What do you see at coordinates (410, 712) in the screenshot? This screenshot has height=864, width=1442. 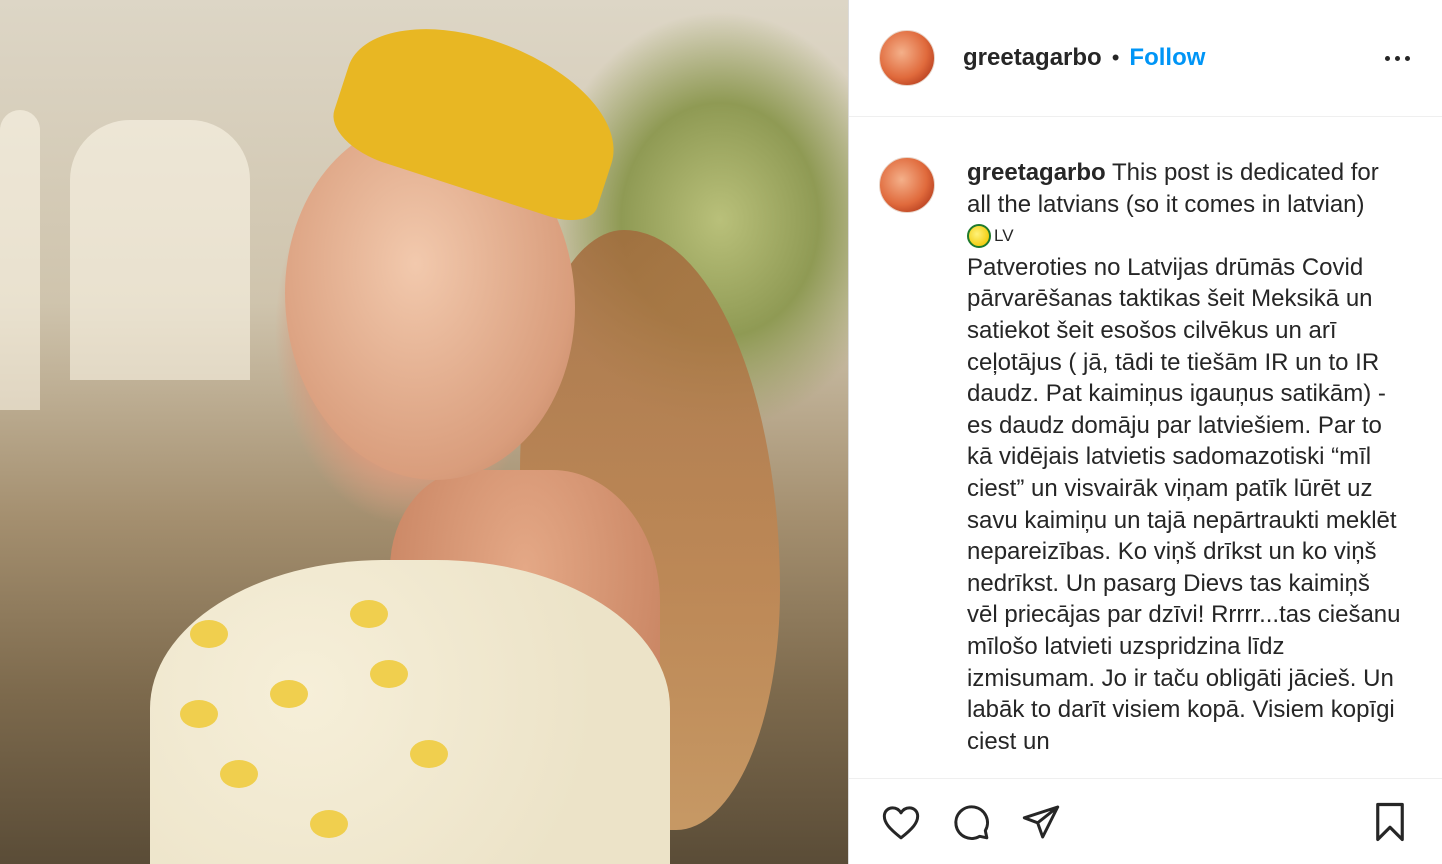 I see `photo-dress` at bounding box center [410, 712].